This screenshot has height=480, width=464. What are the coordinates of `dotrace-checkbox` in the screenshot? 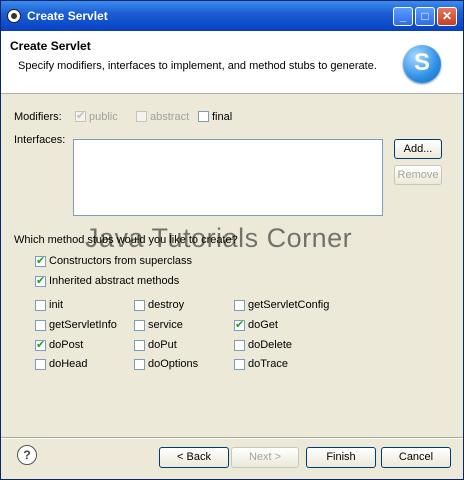 It's located at (239, 364).